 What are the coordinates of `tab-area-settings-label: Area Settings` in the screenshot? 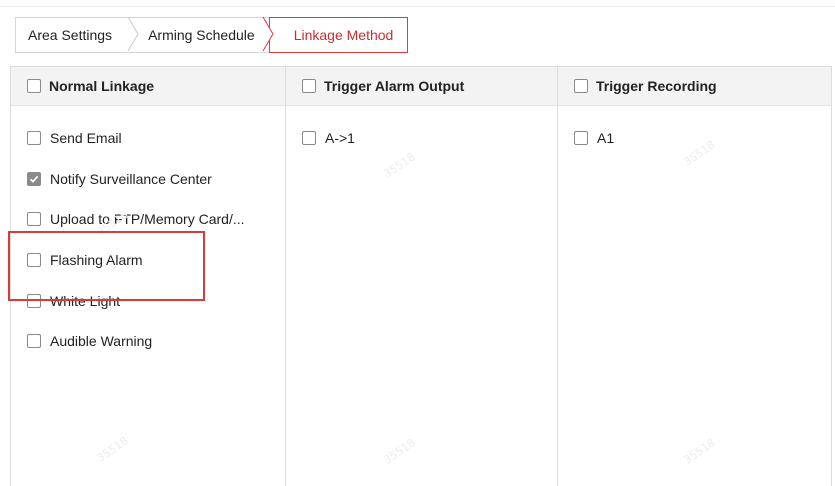 It's located at (70, 35).